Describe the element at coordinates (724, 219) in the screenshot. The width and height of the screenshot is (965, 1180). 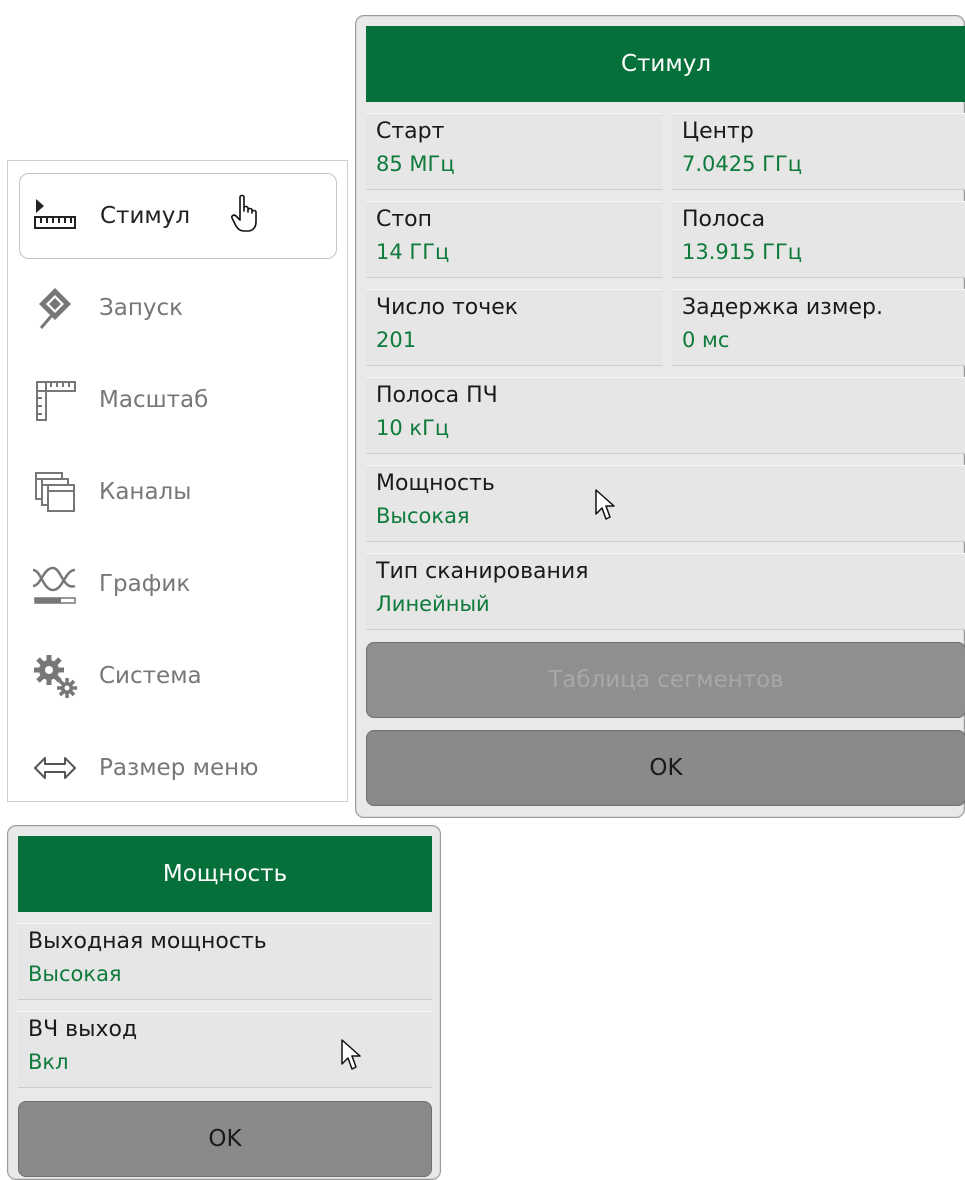
I see `field-label: Полоса` at that location.